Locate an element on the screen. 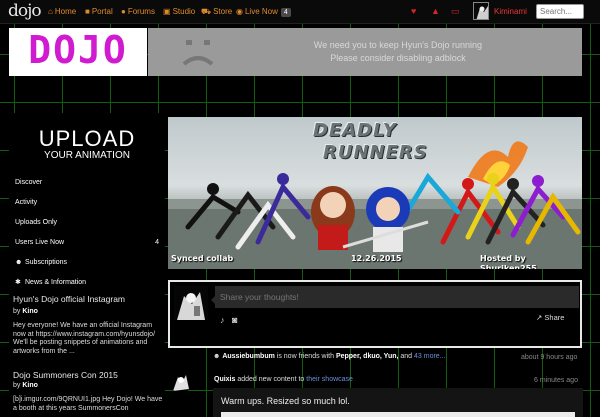 Image resolution: width=600 pixels, height=417 pixels. sidebar-item-uploads-only: Uploads Only is located at coordinates (87, 223).